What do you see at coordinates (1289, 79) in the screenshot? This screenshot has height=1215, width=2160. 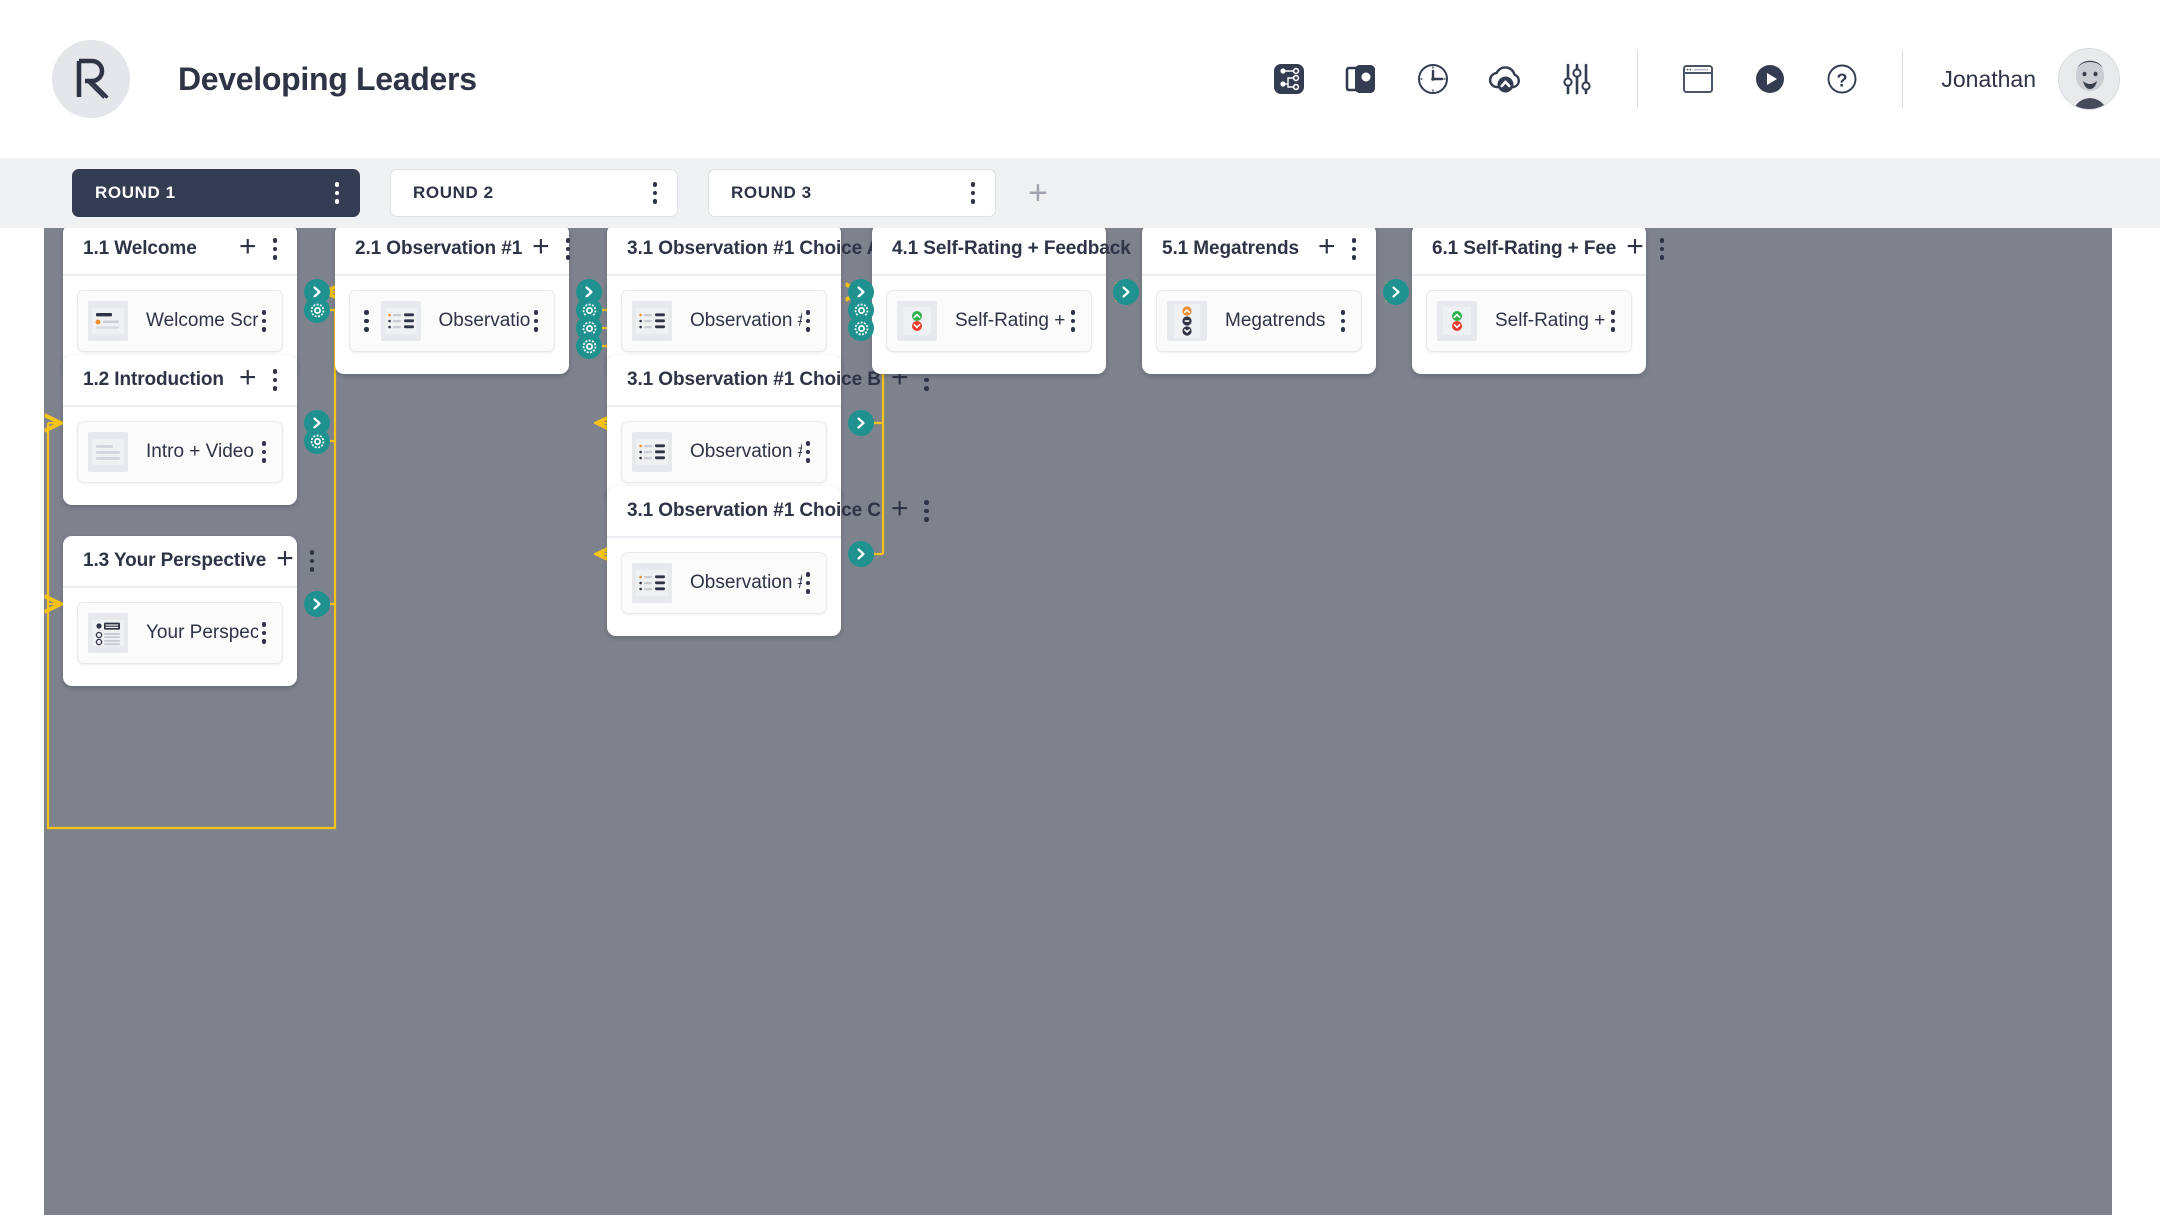 I see `flow-tree-icon` at bounding box center [1289, 79].